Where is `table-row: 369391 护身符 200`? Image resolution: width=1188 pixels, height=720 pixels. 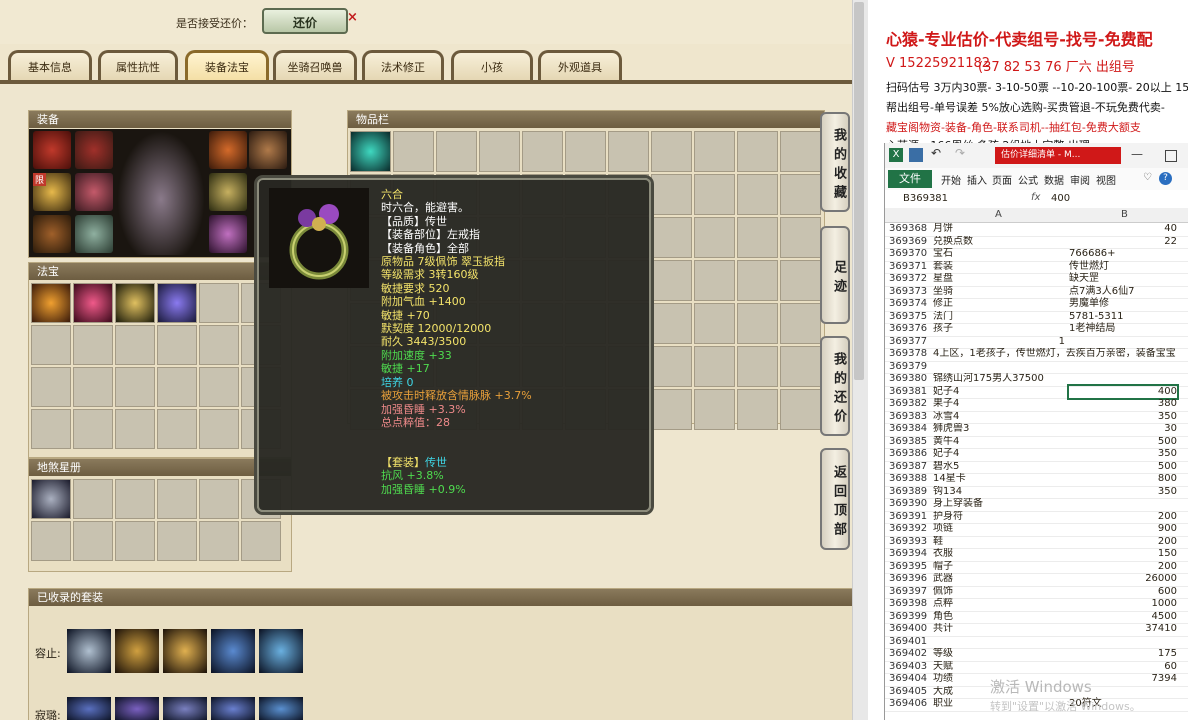
table-row: 369391 护身符 200 is located at coordinates (1036, 517).